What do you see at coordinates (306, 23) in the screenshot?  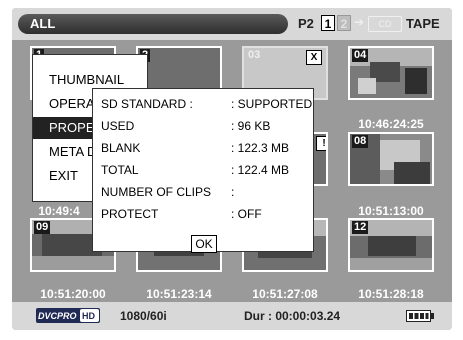 I see `source-label: P2` at bounding box center [306, 23].